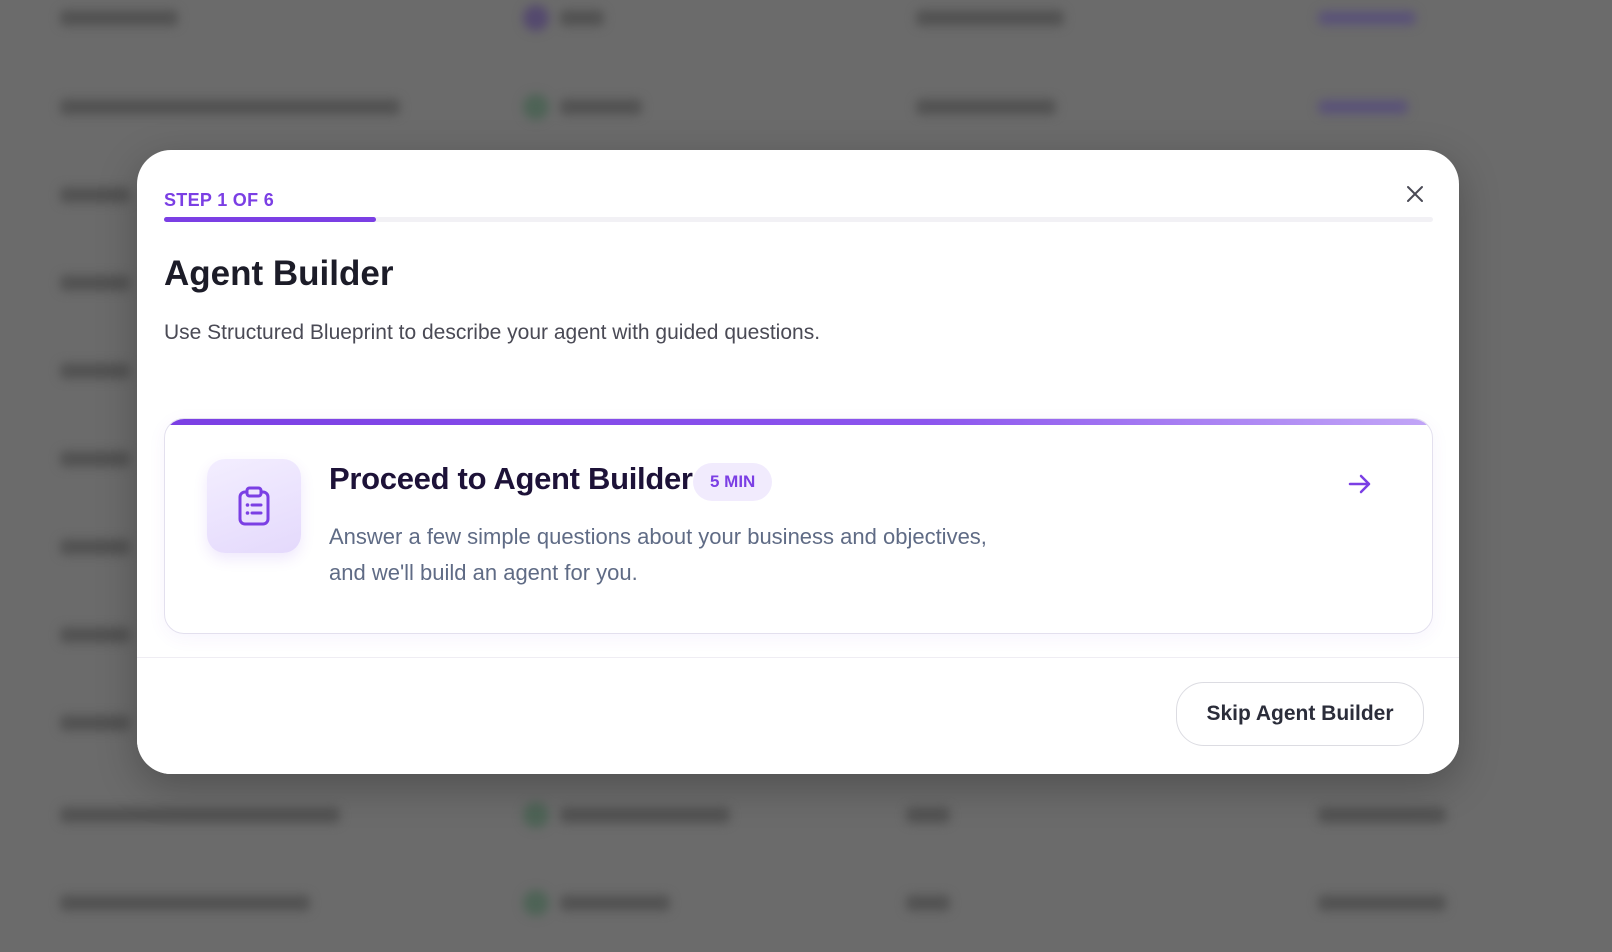 The image size is (1612, 952). What do you see at coordinates (279, 273) in the screenshot?
I see `modal-title: Agent Builder` at bounding box center [279, 273].